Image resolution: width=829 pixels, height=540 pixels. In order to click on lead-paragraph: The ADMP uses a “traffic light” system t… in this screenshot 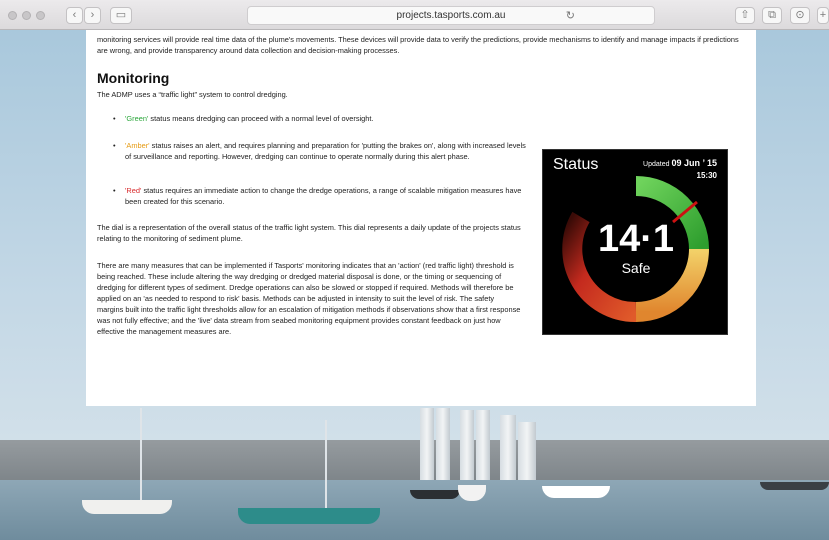, I will do `click(192, 94)`.